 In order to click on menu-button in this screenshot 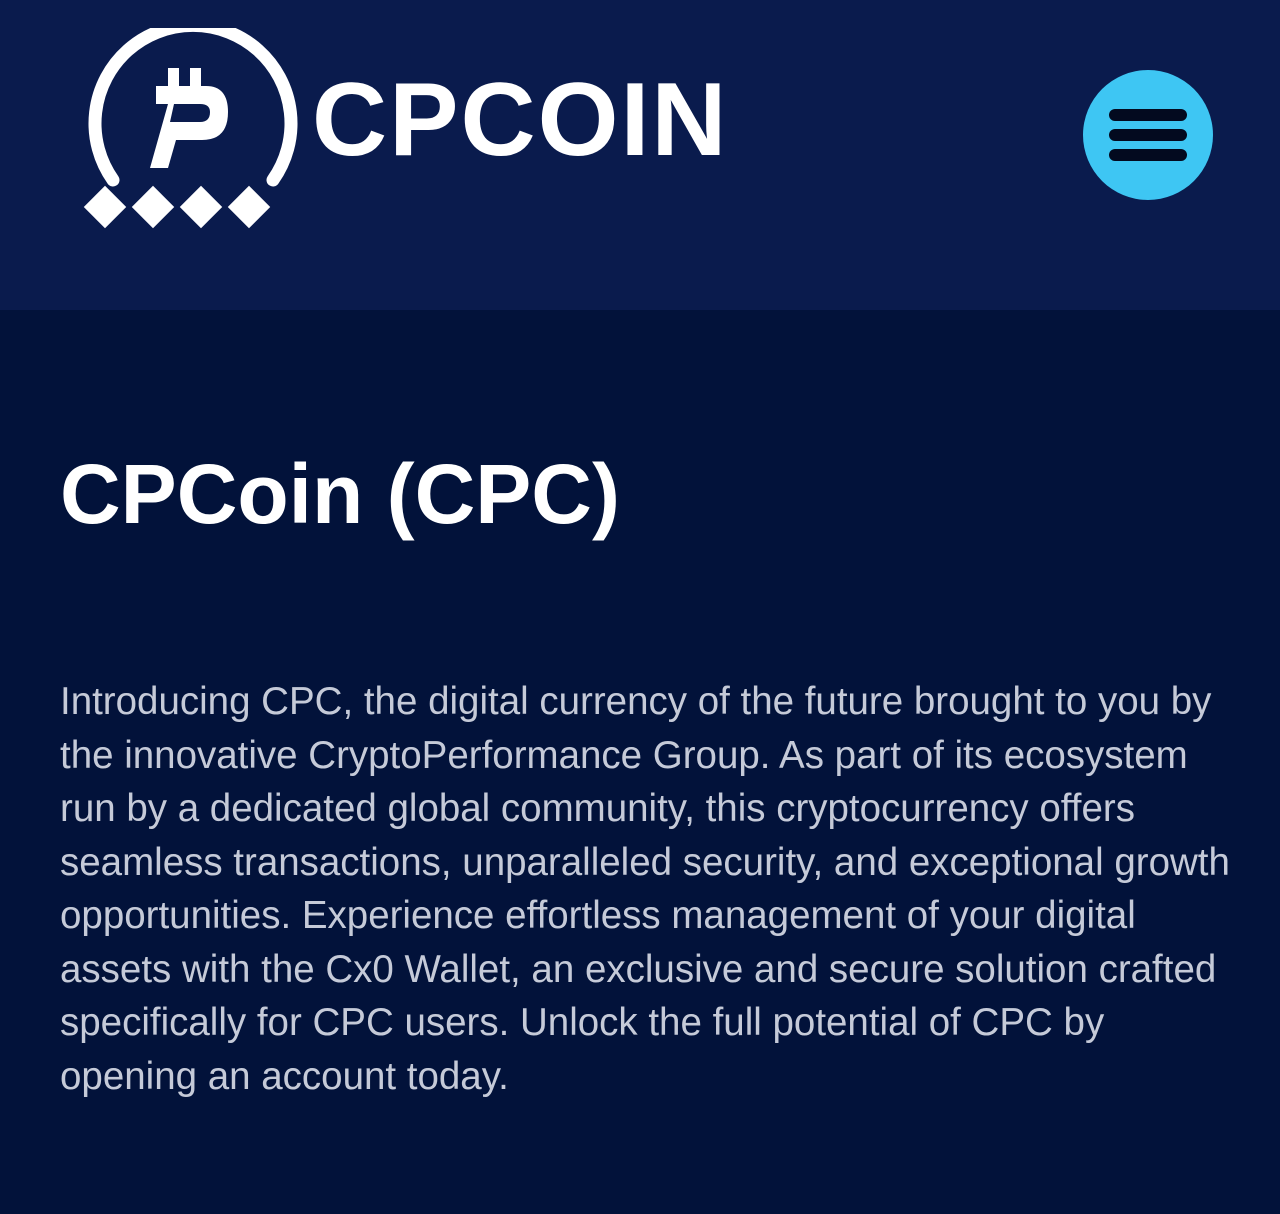, I will do `click(1148, 135)`.